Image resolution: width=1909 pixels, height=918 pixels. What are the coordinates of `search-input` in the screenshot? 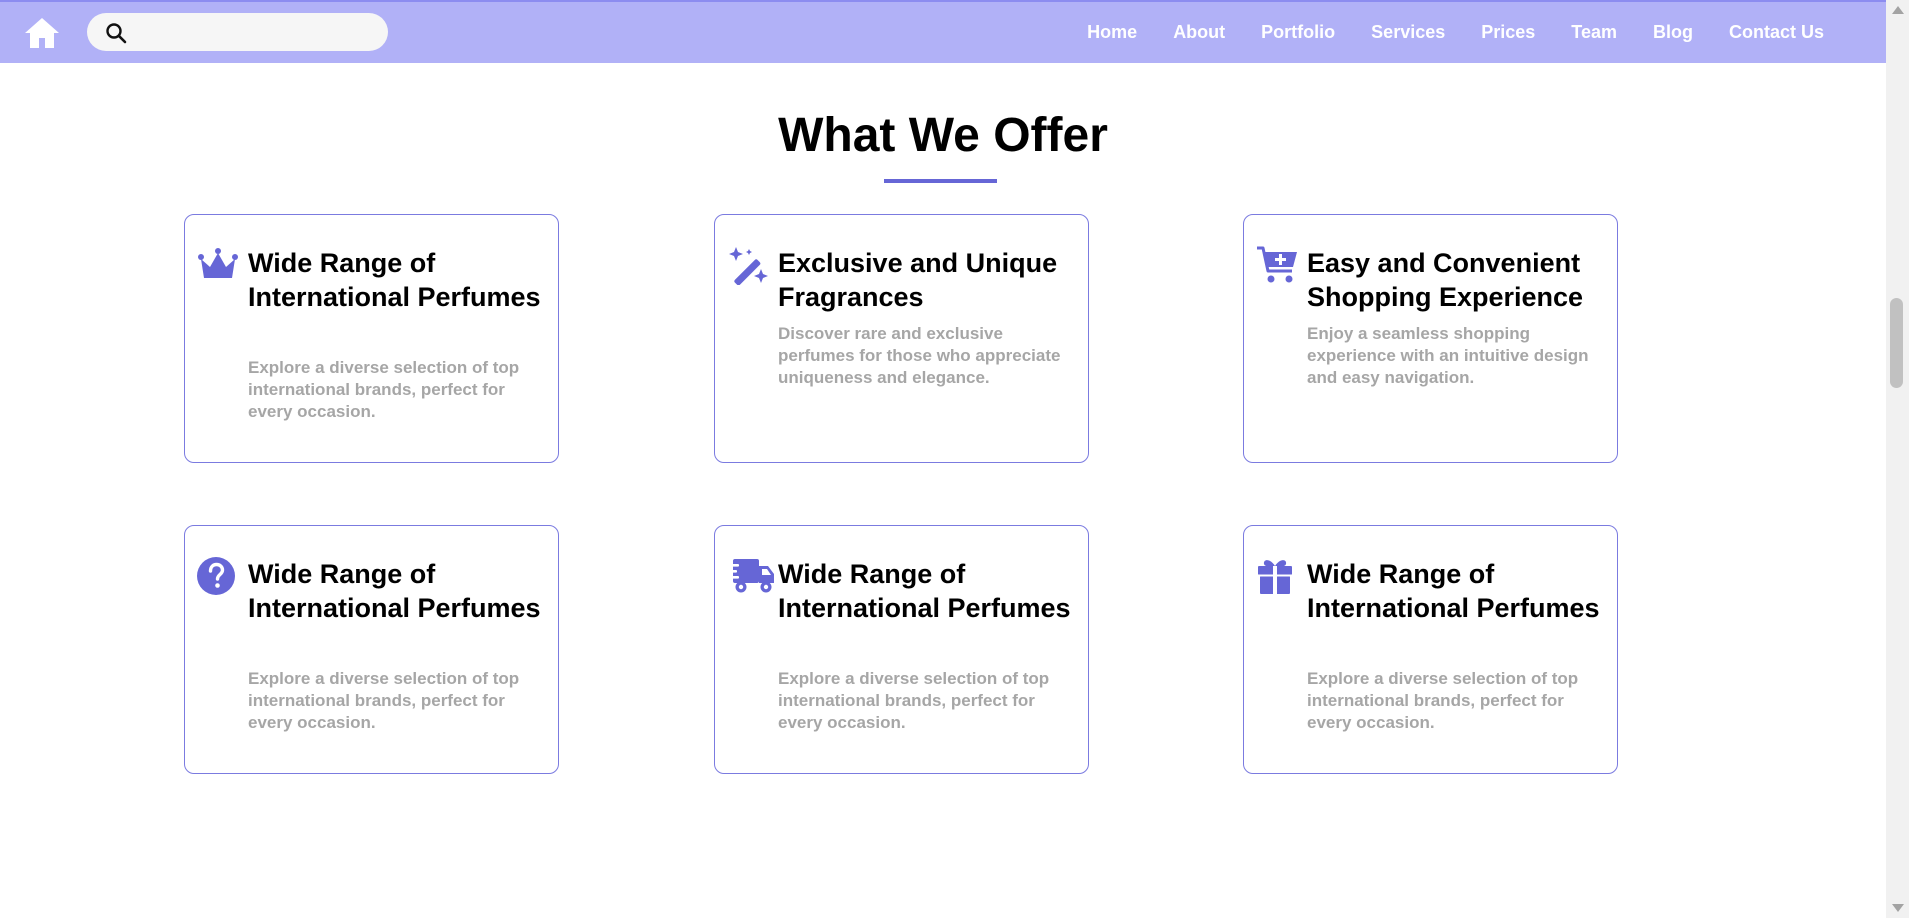 It's located at (259, 32).